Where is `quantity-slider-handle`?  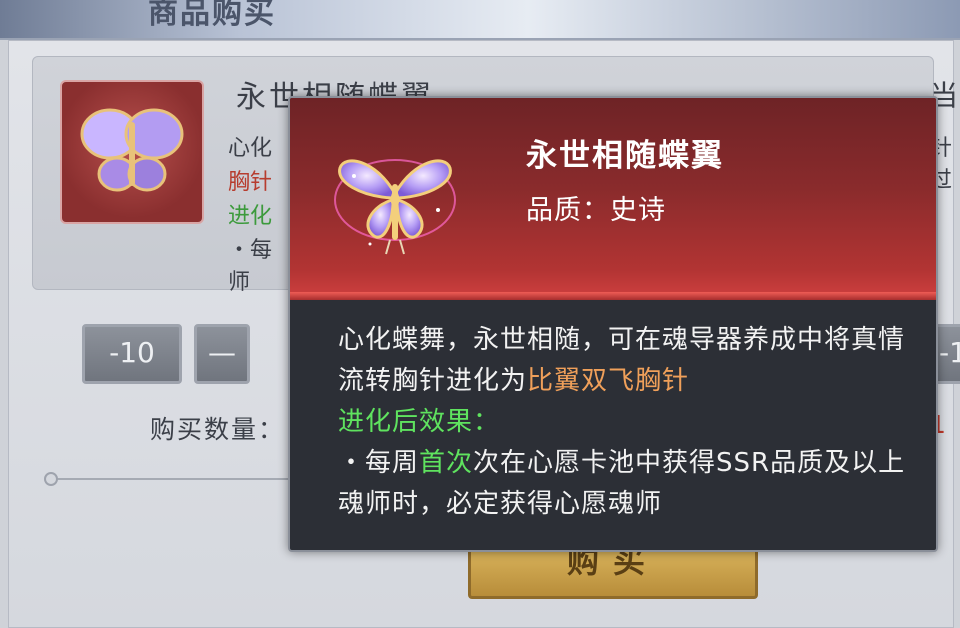
quantity-slider-handle is located at coordinates (51, 479).